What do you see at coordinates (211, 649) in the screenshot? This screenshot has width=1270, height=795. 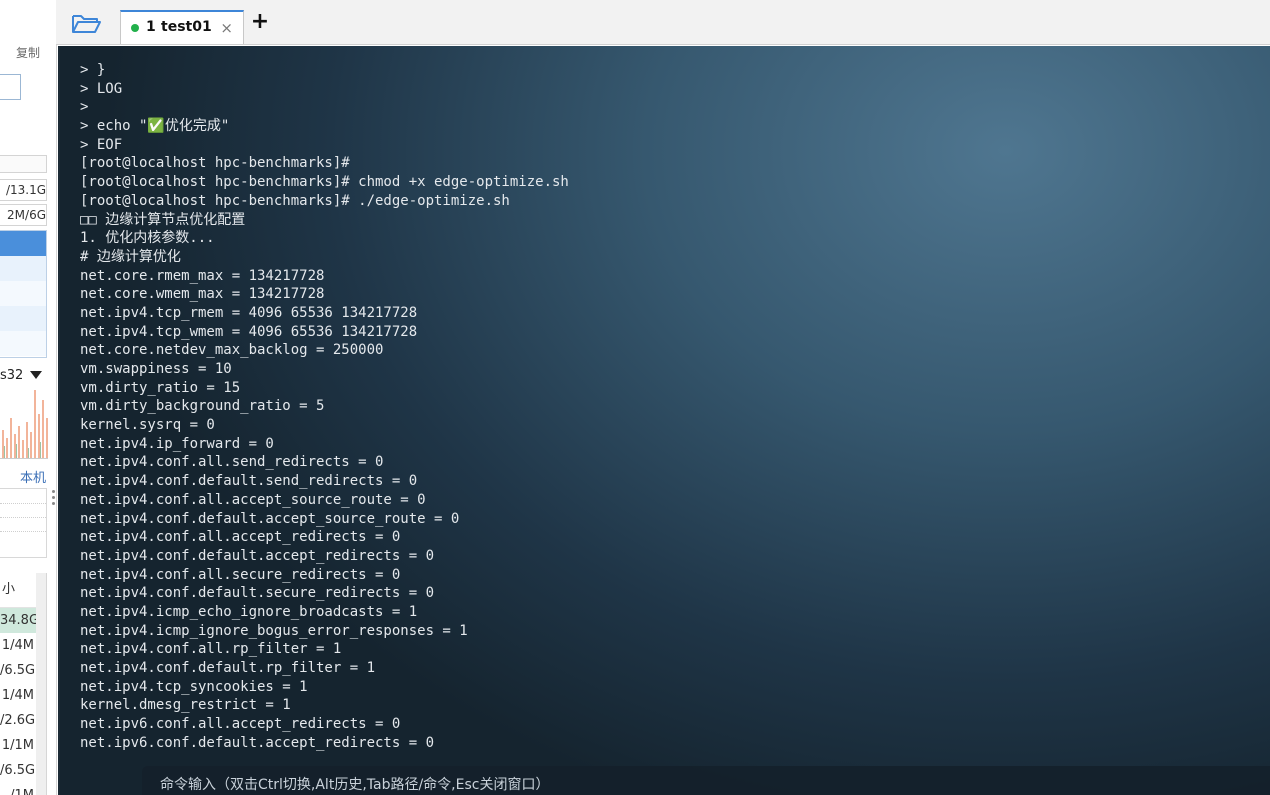 I see `terminal-line: net.ipv4.conf.all.rp_filter = 1` at bounding box center [211, 649].